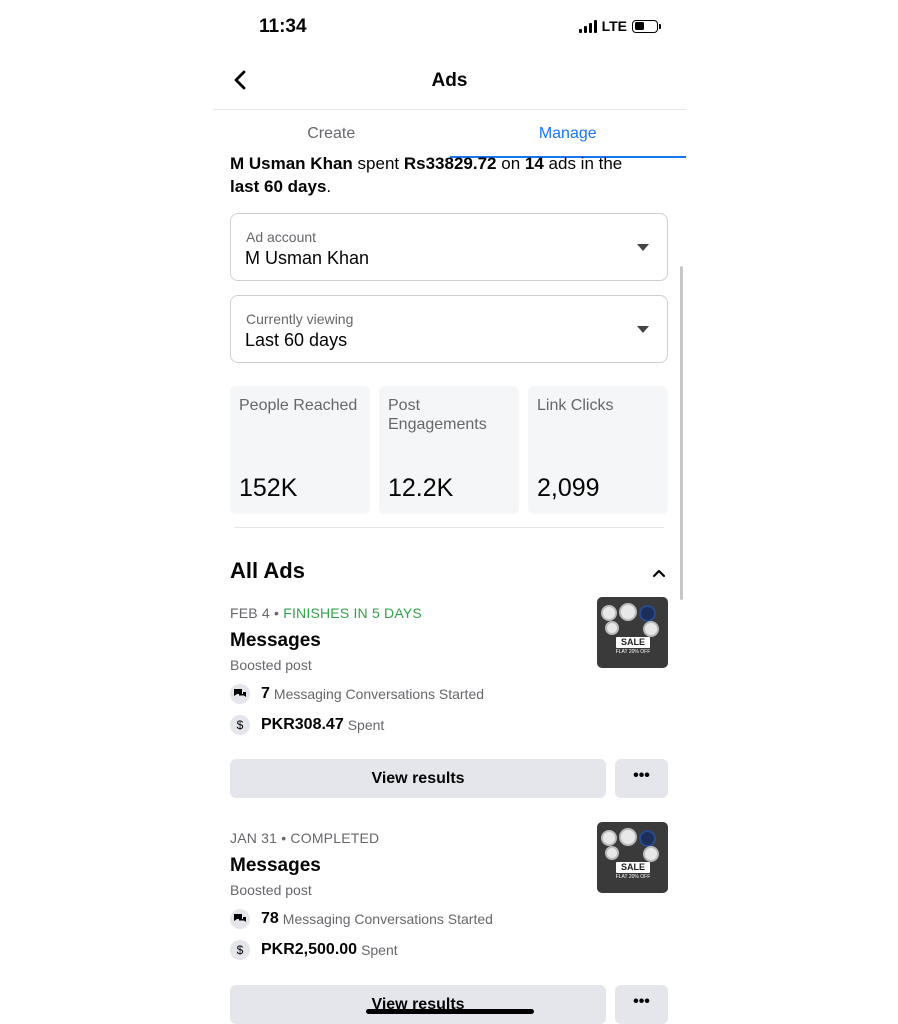  I want to click on network-label: LTE, so click(614, 26).